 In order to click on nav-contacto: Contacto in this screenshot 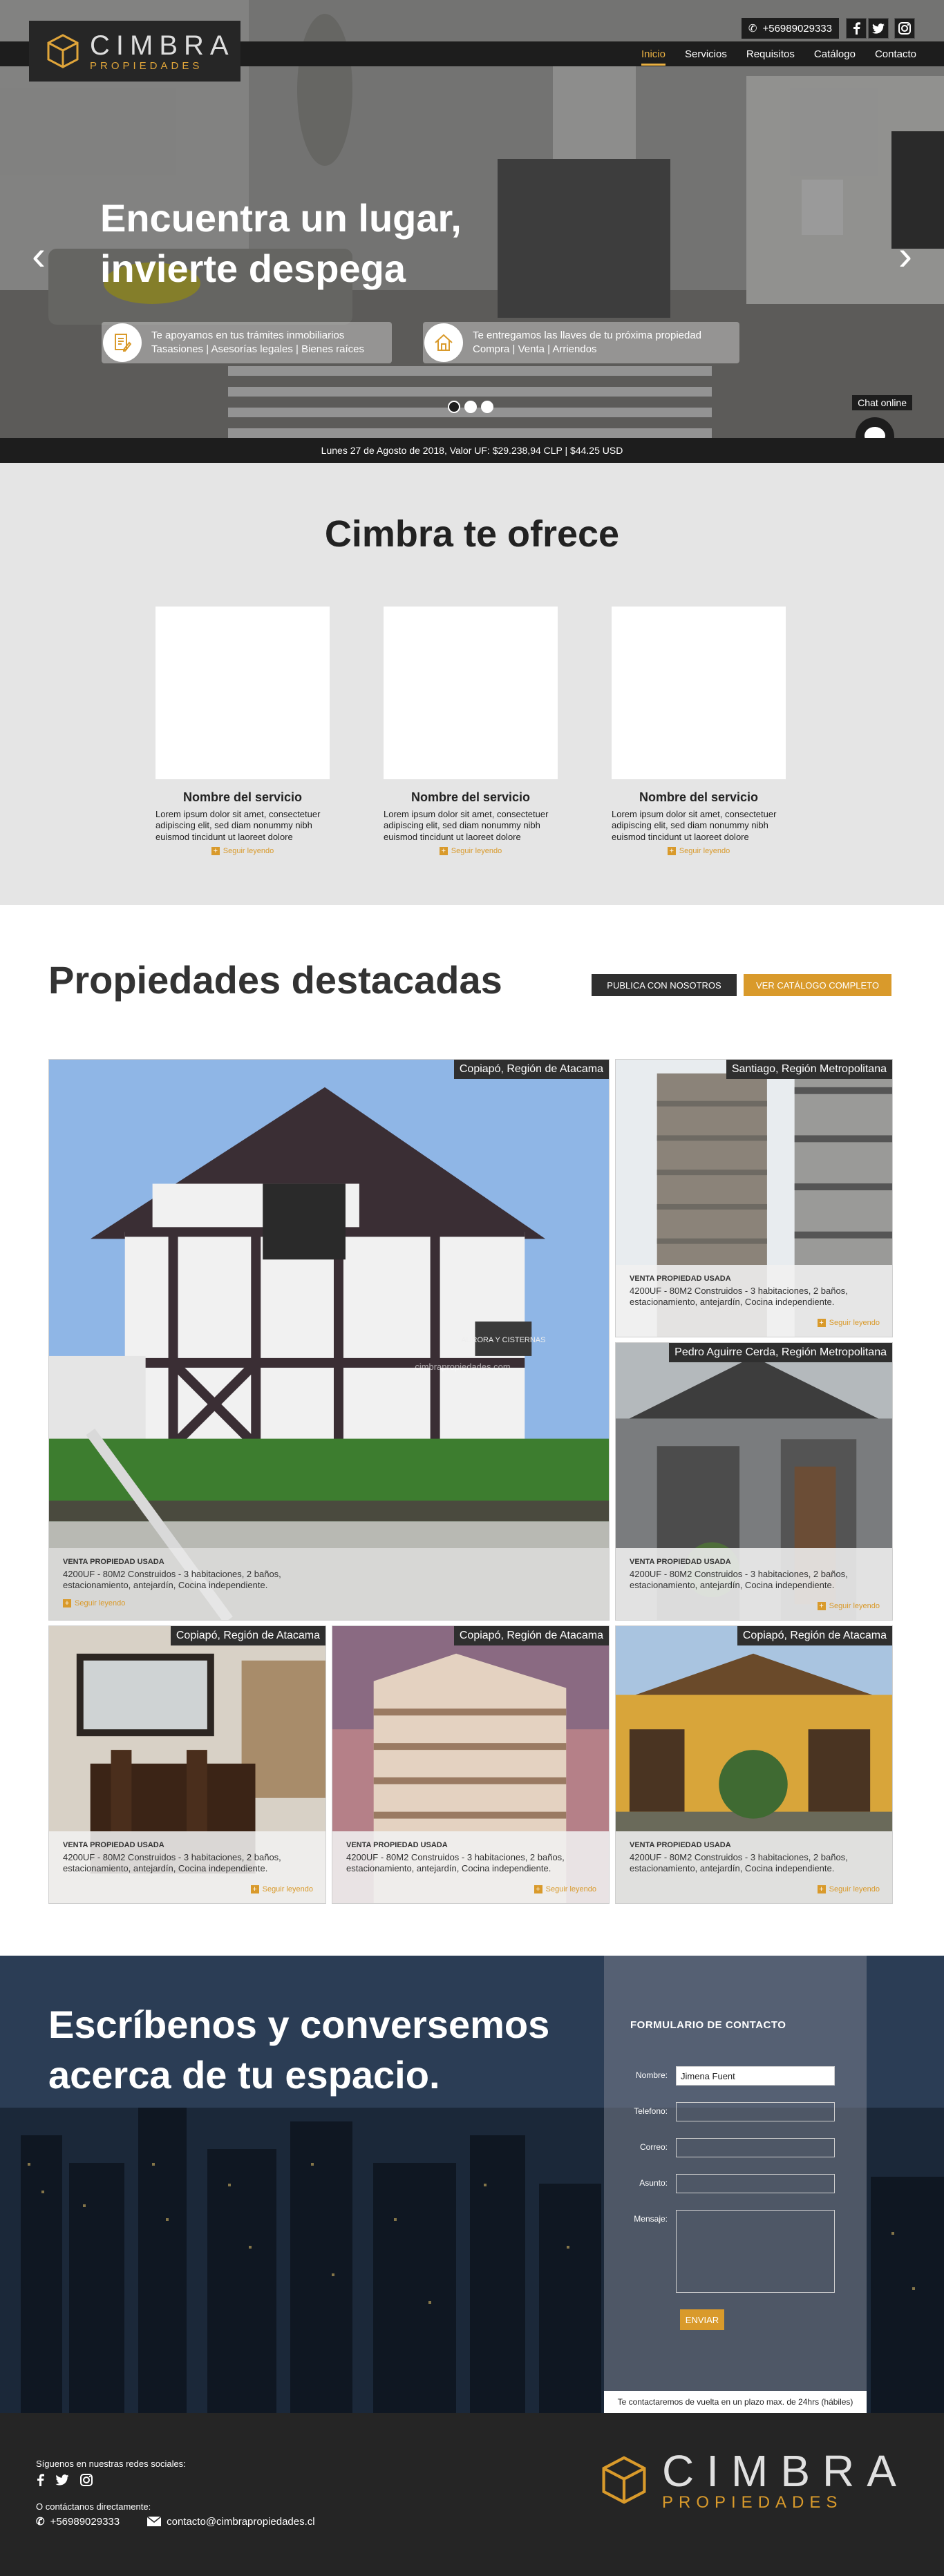, I will do `click(895, 54)`.